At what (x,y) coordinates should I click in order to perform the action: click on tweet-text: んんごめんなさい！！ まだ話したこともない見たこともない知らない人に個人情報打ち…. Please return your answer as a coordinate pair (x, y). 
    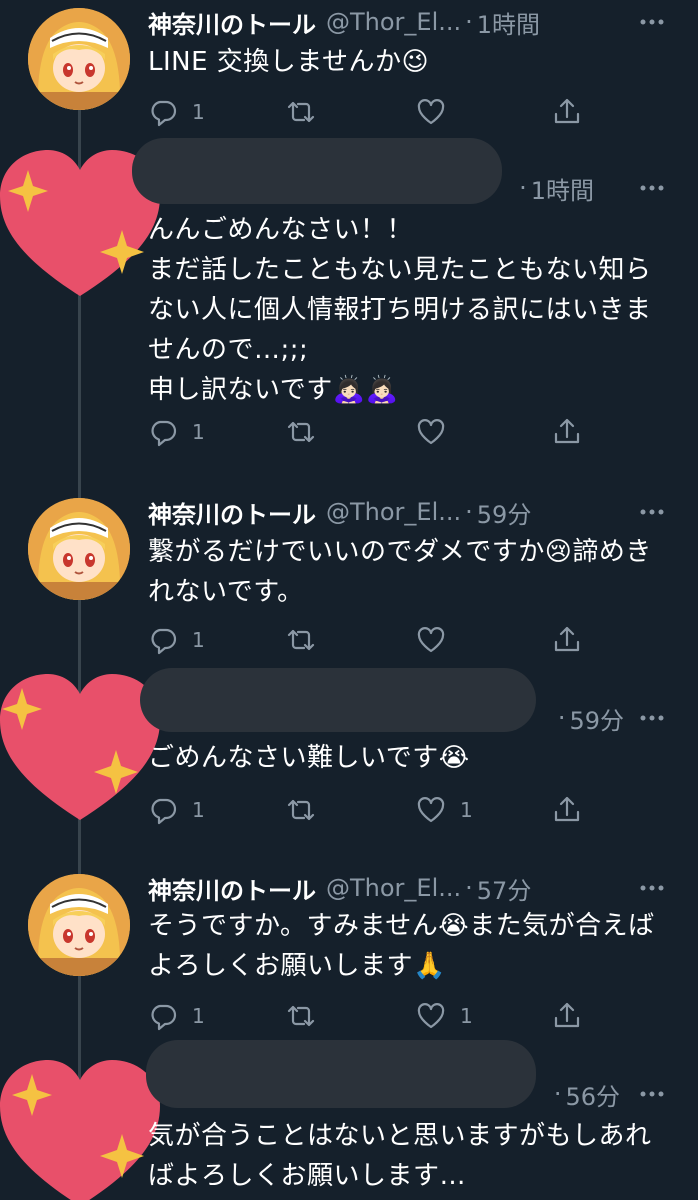
    Looking at the image, I should click on (400, 310).